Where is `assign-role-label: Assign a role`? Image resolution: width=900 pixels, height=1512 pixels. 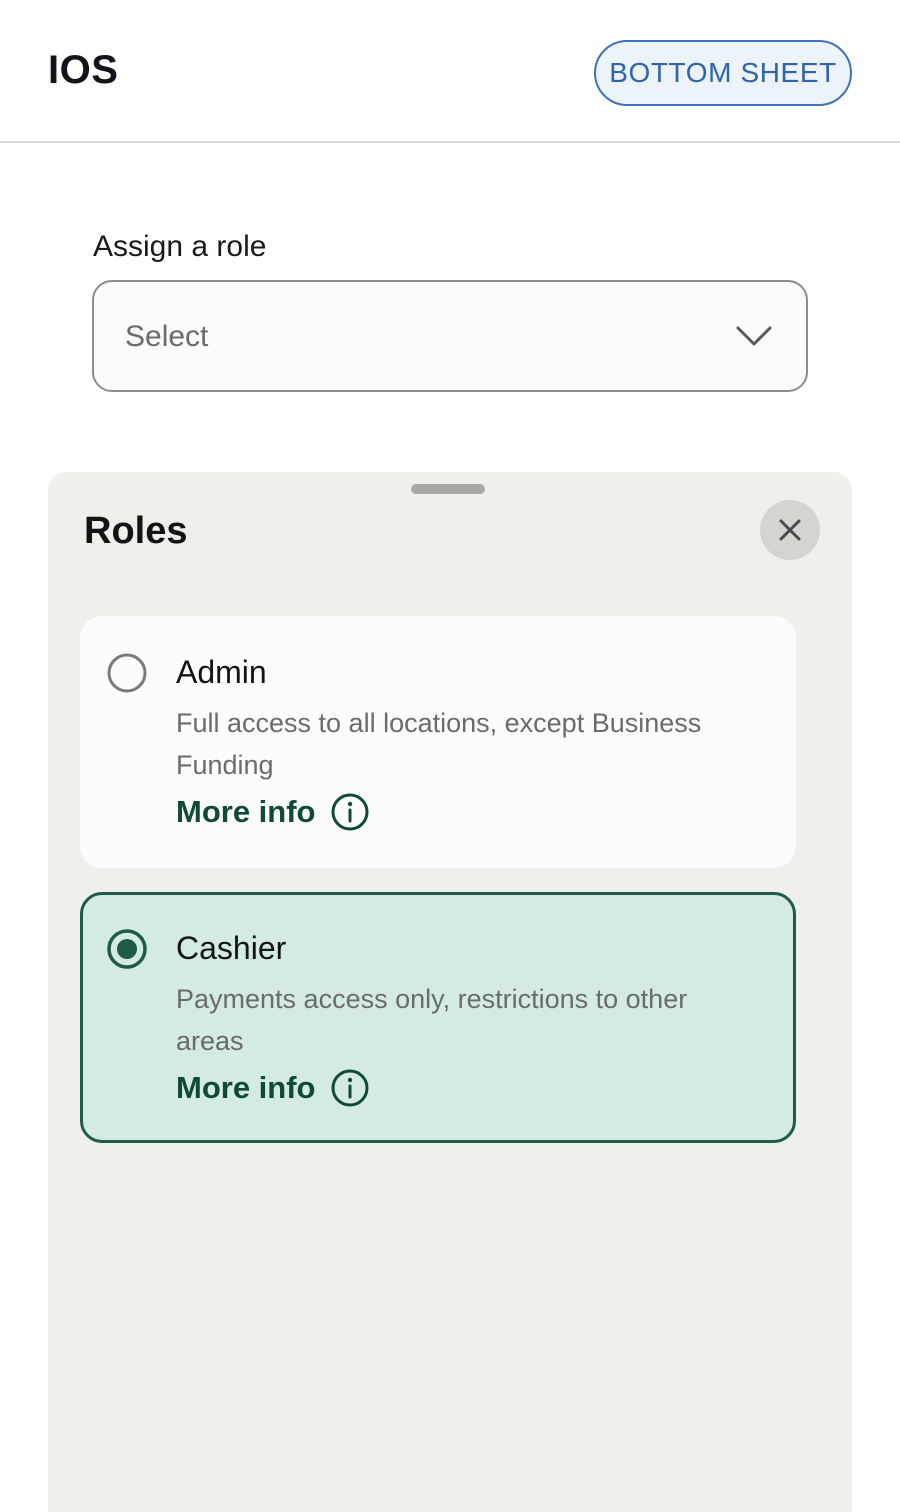 assign-role-label: Assign a role is located at coordinates (180, 246).